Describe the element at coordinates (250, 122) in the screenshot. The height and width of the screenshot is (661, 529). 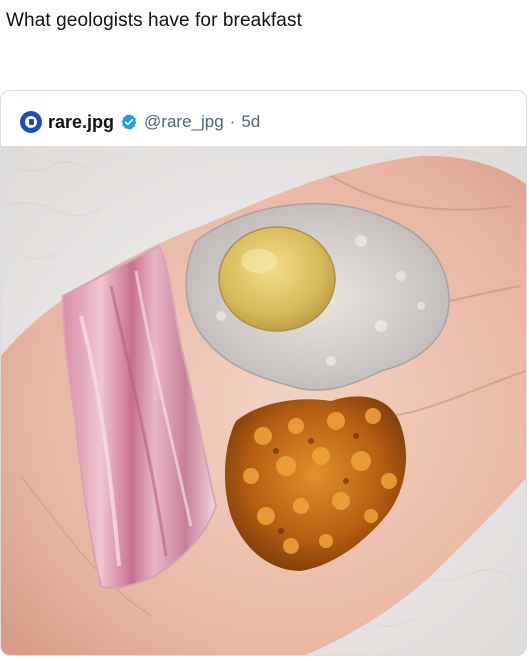
I see `tweet-timestamp: 5d` at that location.